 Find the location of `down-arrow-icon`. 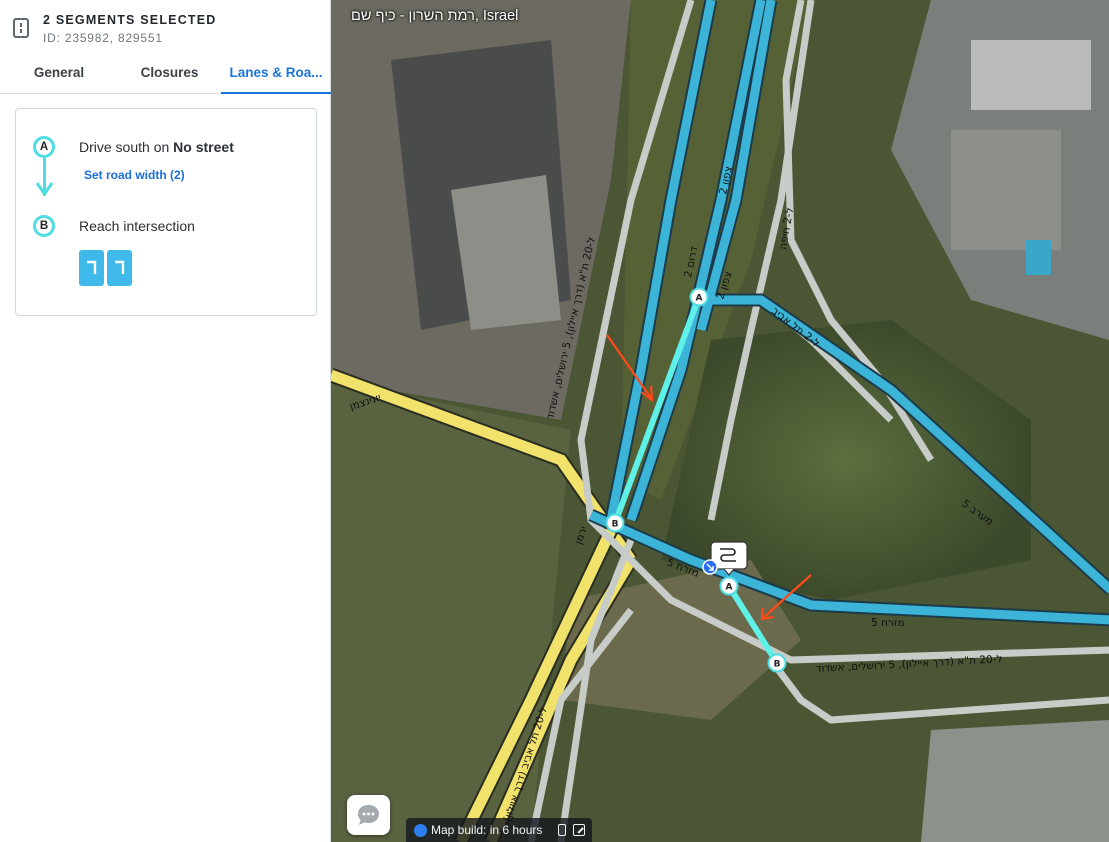

down-arrow-icon is located at coordinates (44, 189).